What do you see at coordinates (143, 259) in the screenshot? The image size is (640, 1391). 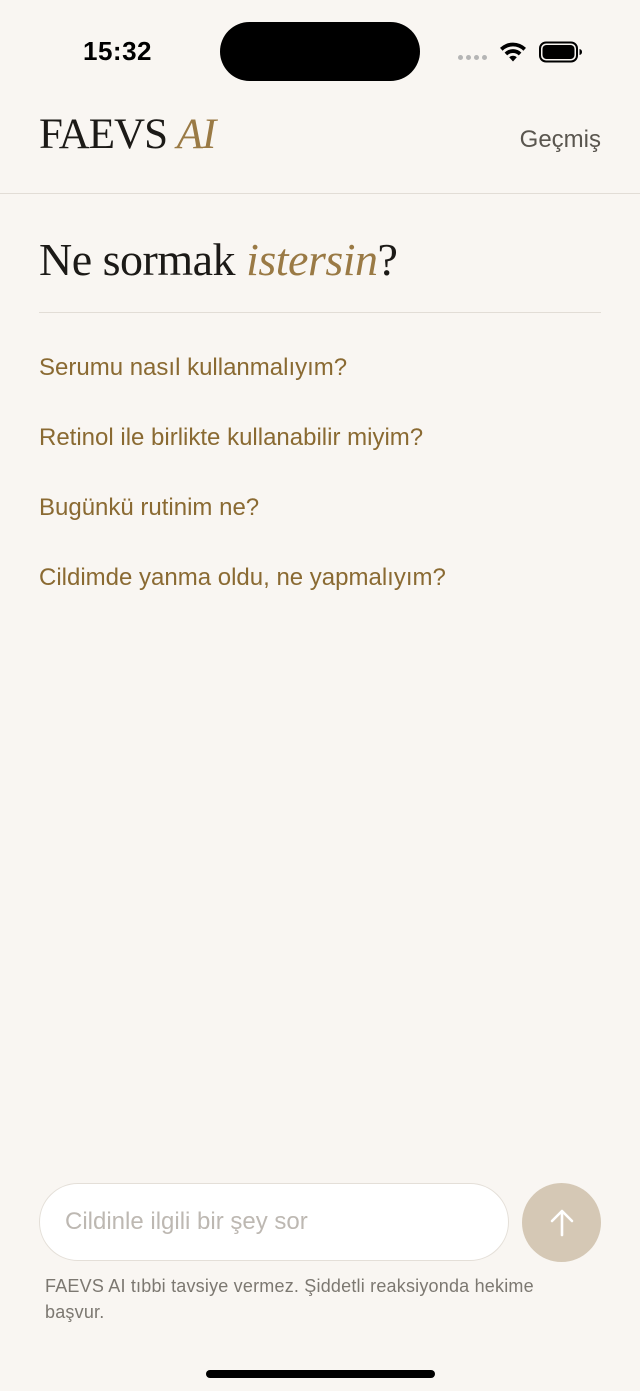 I see `title-prefix: Ne sormak` at bounding box center [143, 259].